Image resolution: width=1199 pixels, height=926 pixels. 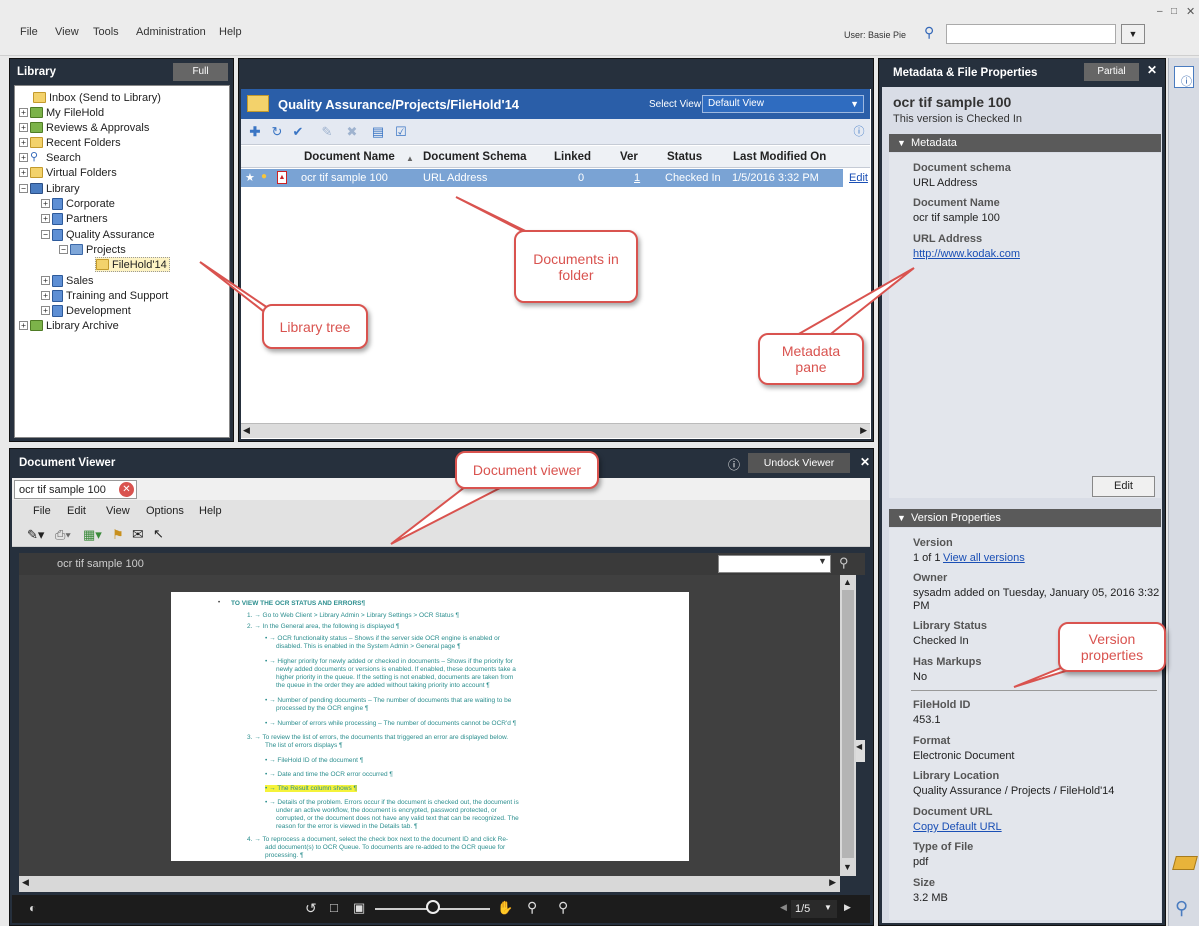 What do you see at coordinates (1112, 655) in the screenshot?
I see `callout-text: properties` at bounding box center [1112, 655].